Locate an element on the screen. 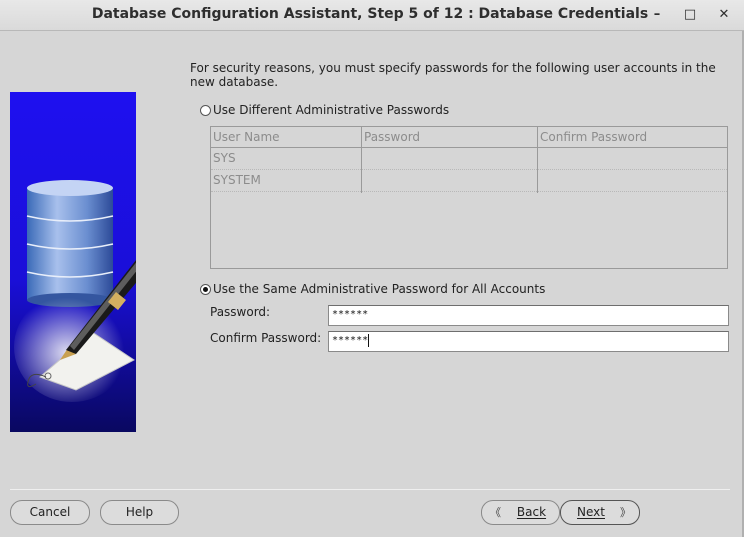  help-button: Help is located at coordinates (139, 512).